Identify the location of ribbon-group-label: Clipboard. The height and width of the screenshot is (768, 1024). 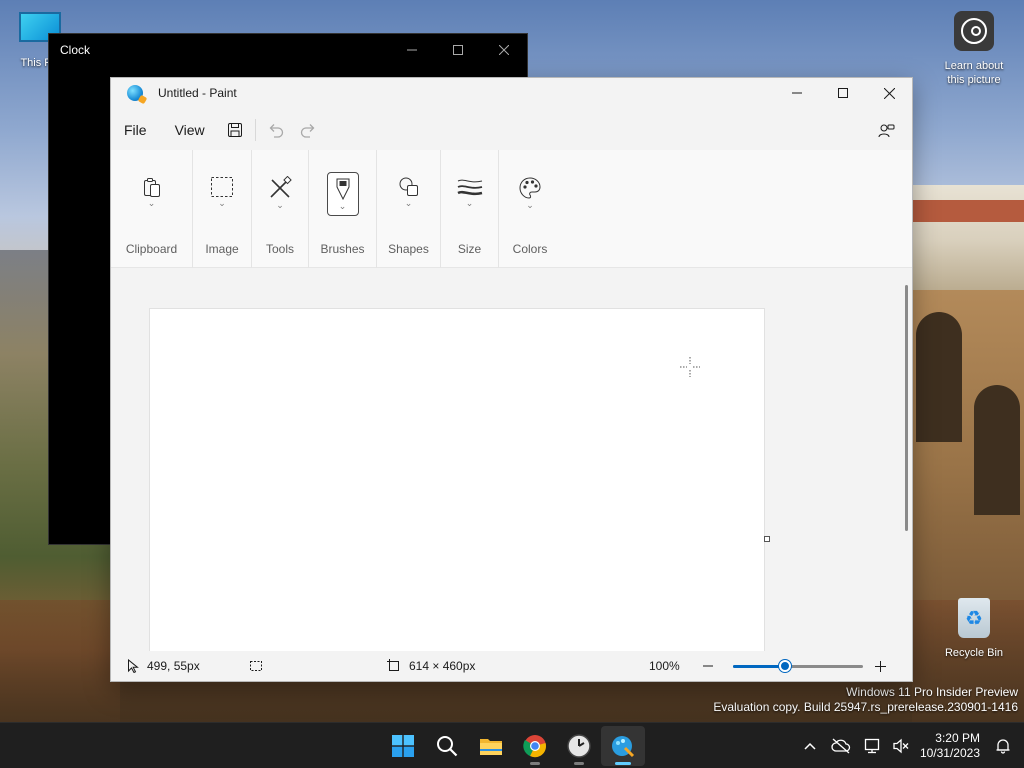
(151, 249).